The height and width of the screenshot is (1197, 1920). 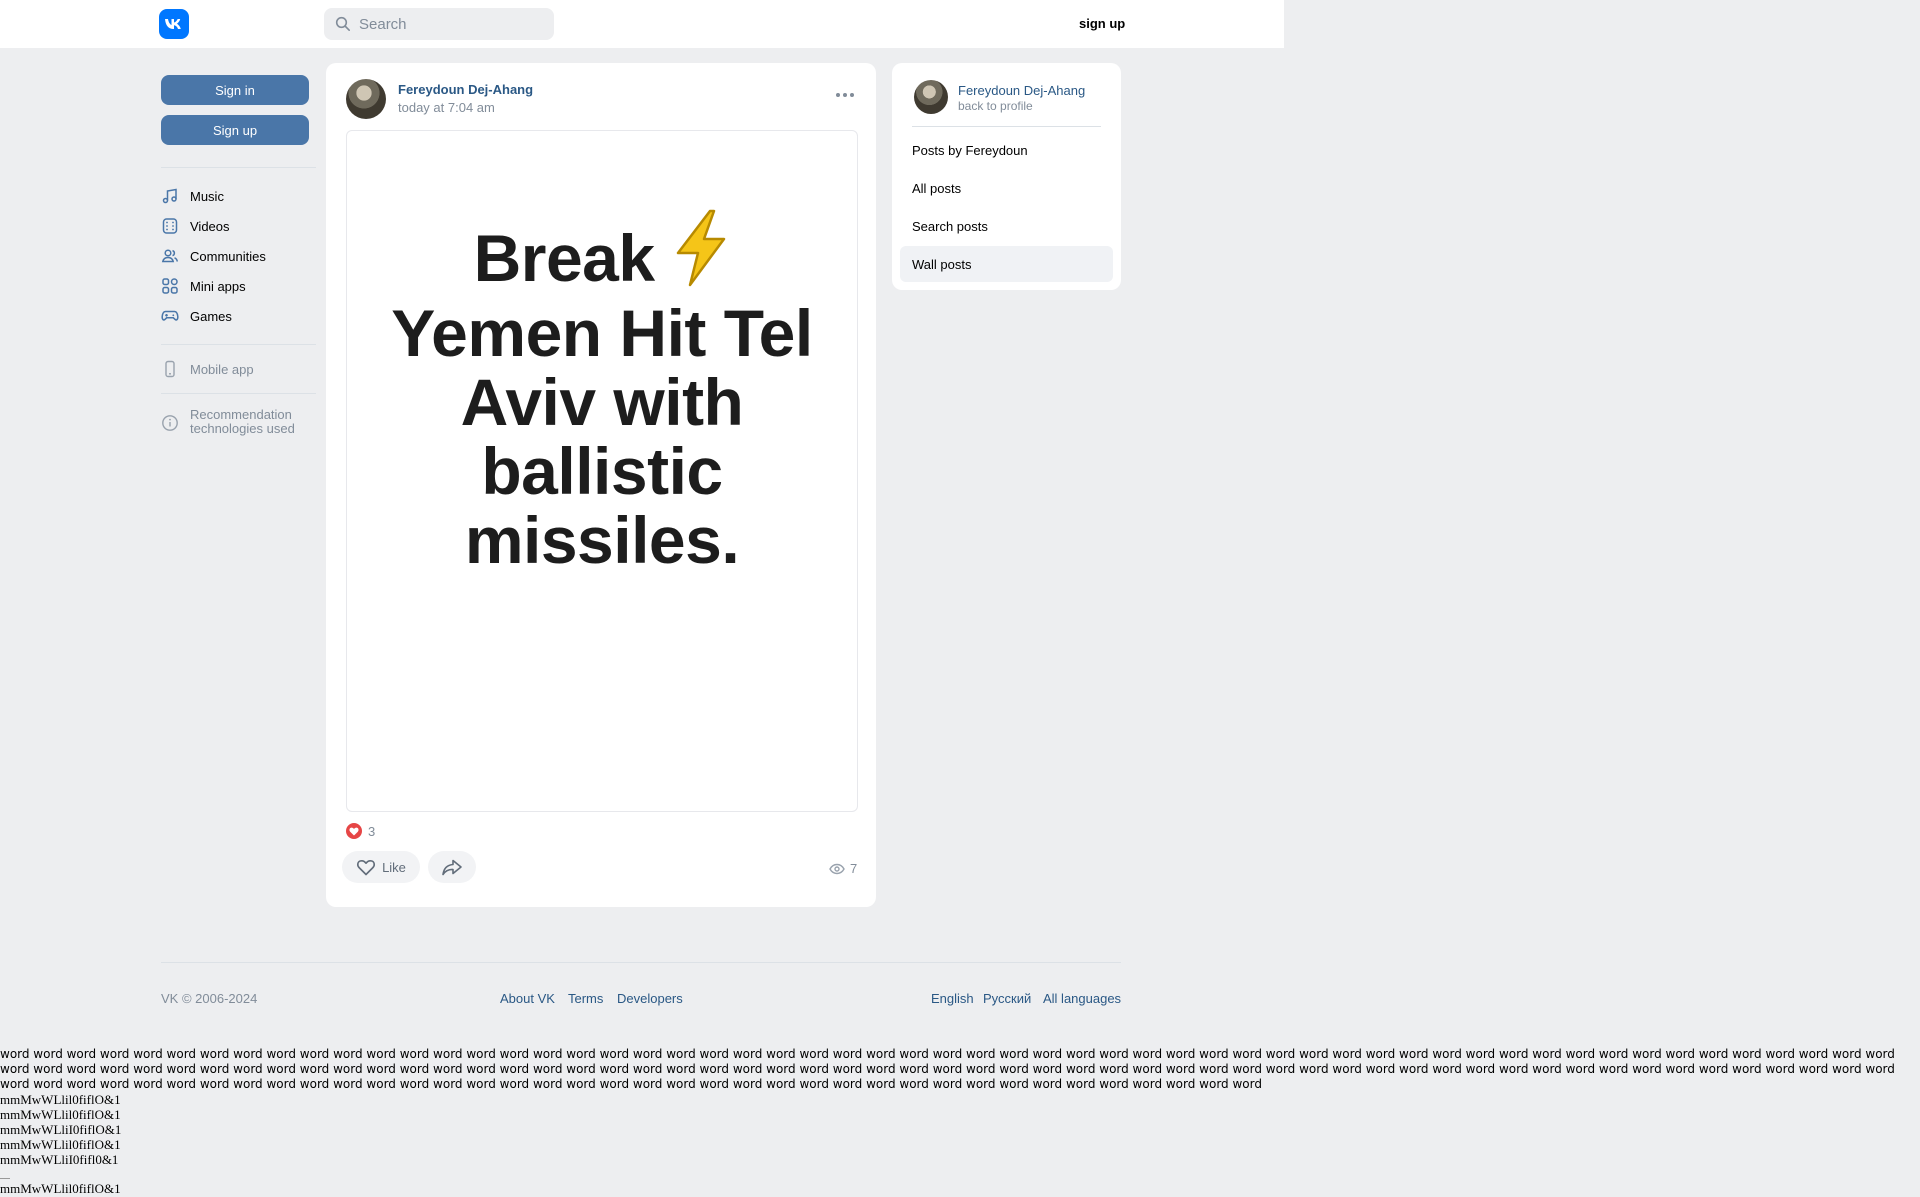 I want to click on nav-item-label: Music, so click(x=207, y=196).